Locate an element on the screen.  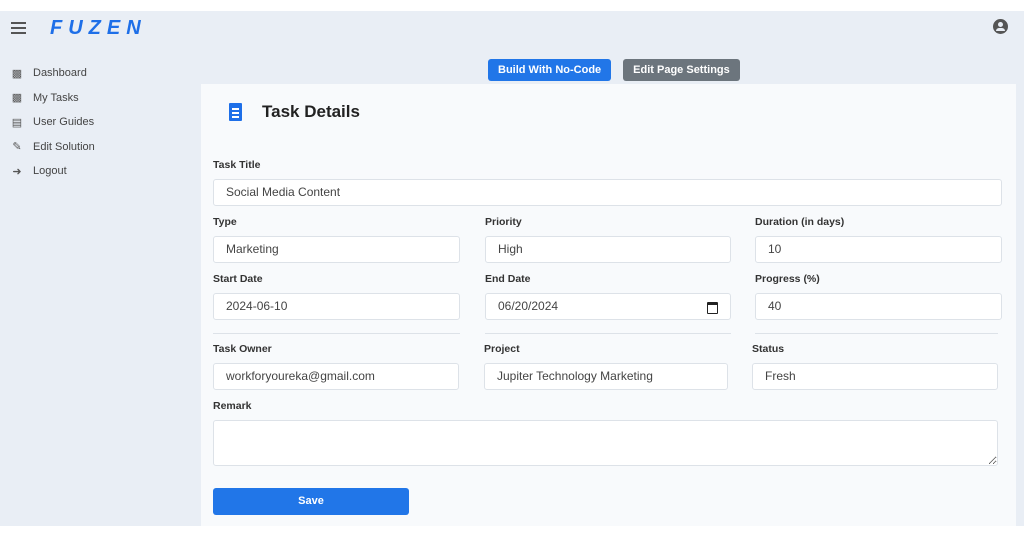
task-owner-input: workforyoureka@gmail.com is located at coordinates (336, 376).